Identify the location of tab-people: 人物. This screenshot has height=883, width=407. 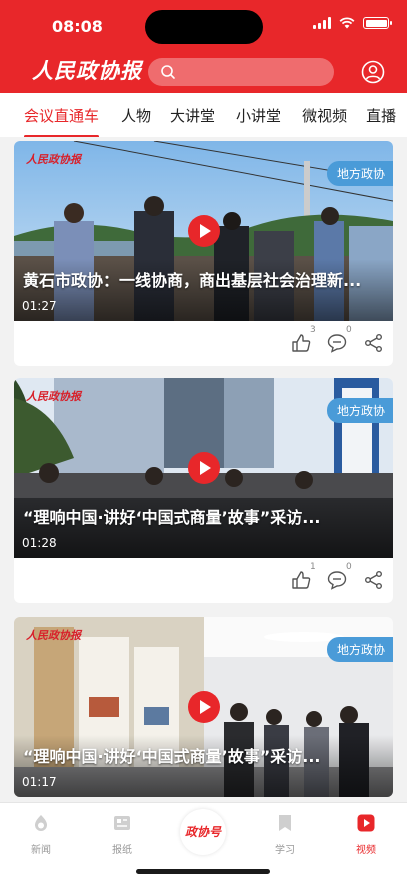
(136, 115).